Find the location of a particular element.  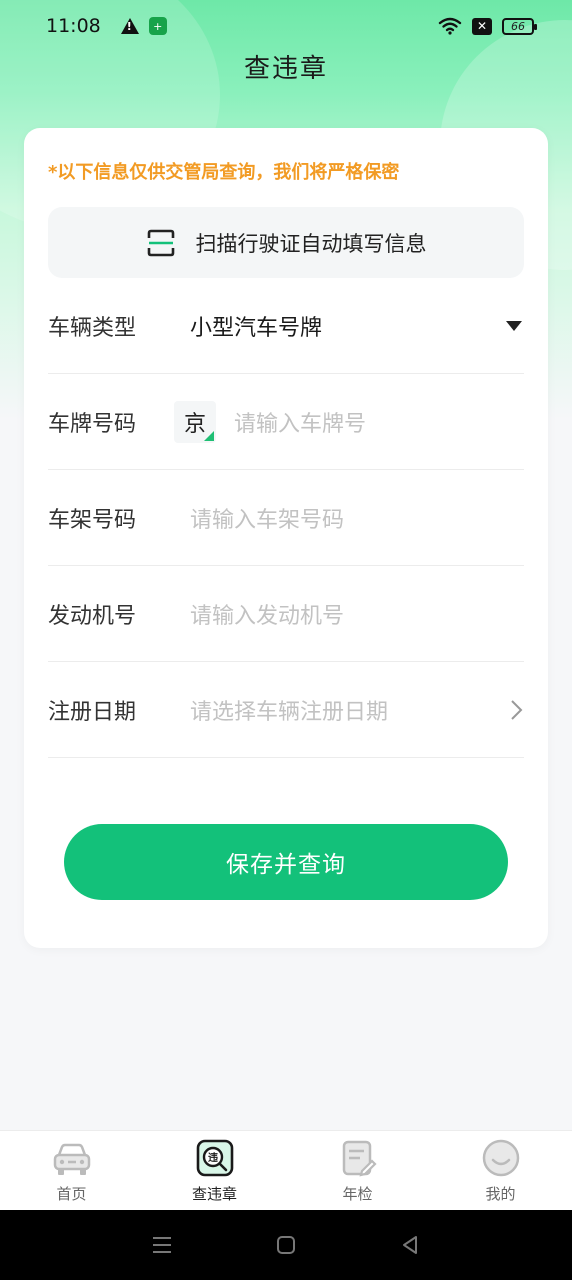

tab-home: 首页 is located at coordinates (71, 1170).